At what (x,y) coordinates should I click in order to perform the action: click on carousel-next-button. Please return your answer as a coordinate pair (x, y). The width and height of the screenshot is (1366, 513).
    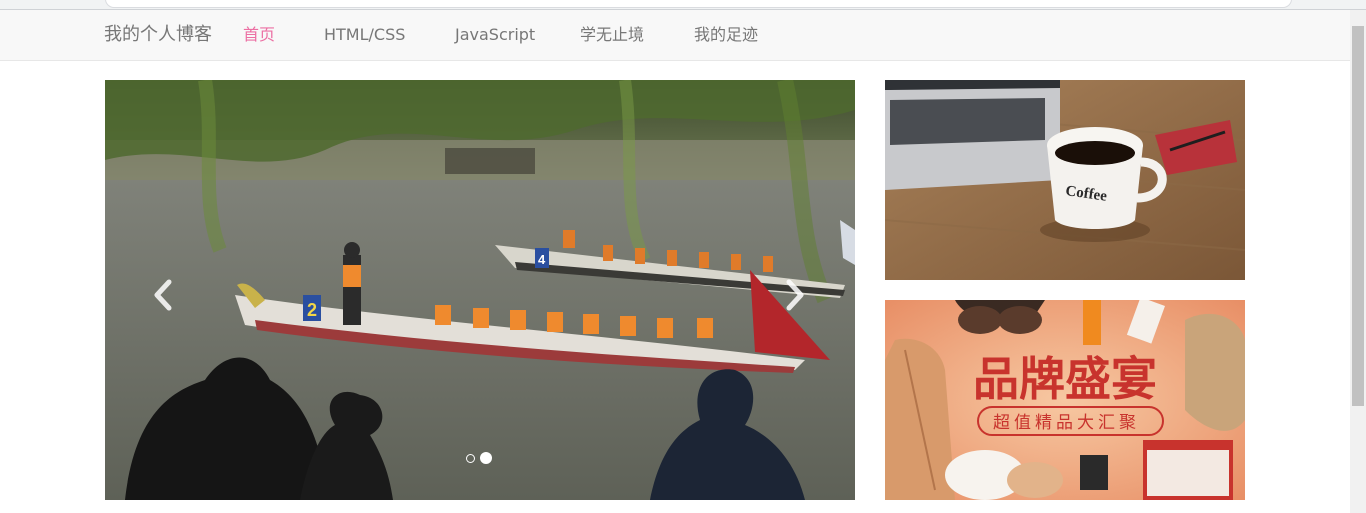
    Looking at the image, I should click on (795, 295).